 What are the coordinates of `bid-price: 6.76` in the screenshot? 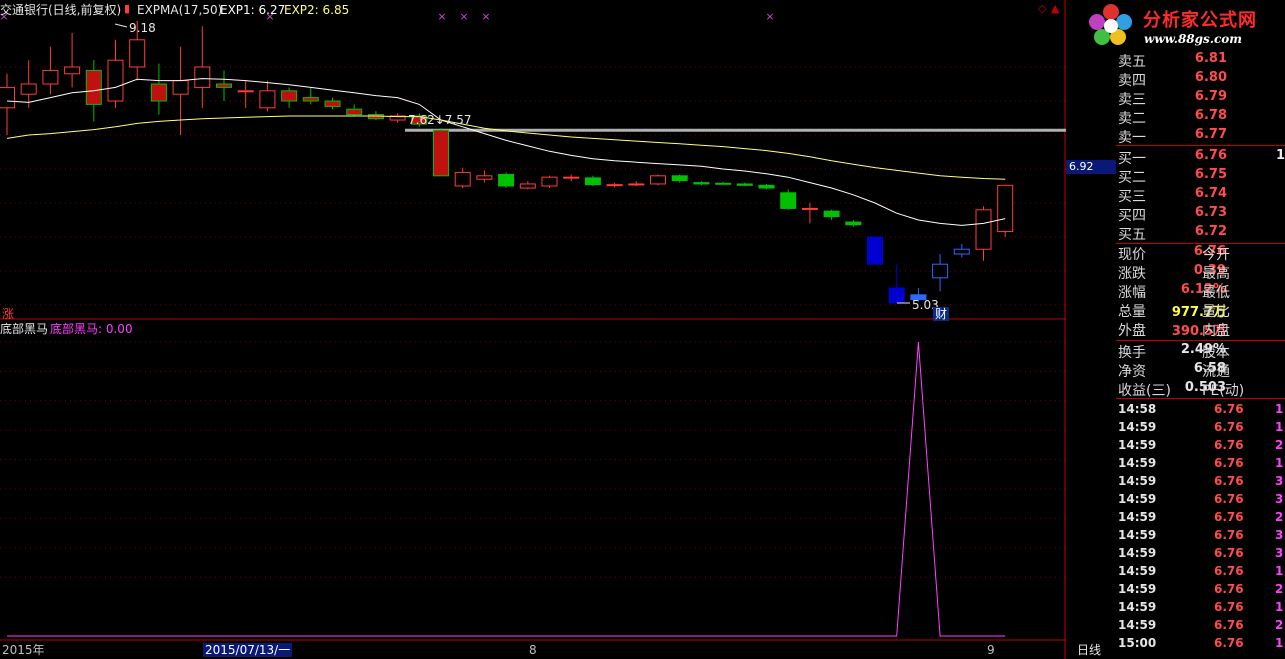 It's located at (1210, 155).